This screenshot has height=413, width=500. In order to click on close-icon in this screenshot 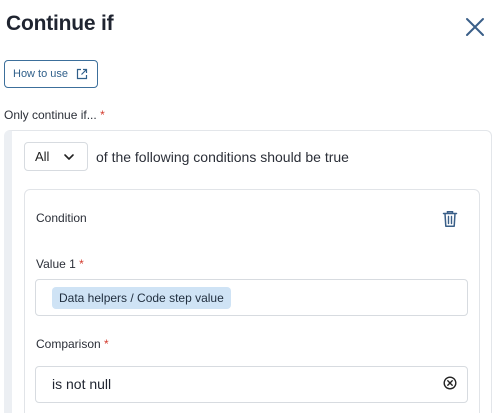, I will do `click(475, 27)`.